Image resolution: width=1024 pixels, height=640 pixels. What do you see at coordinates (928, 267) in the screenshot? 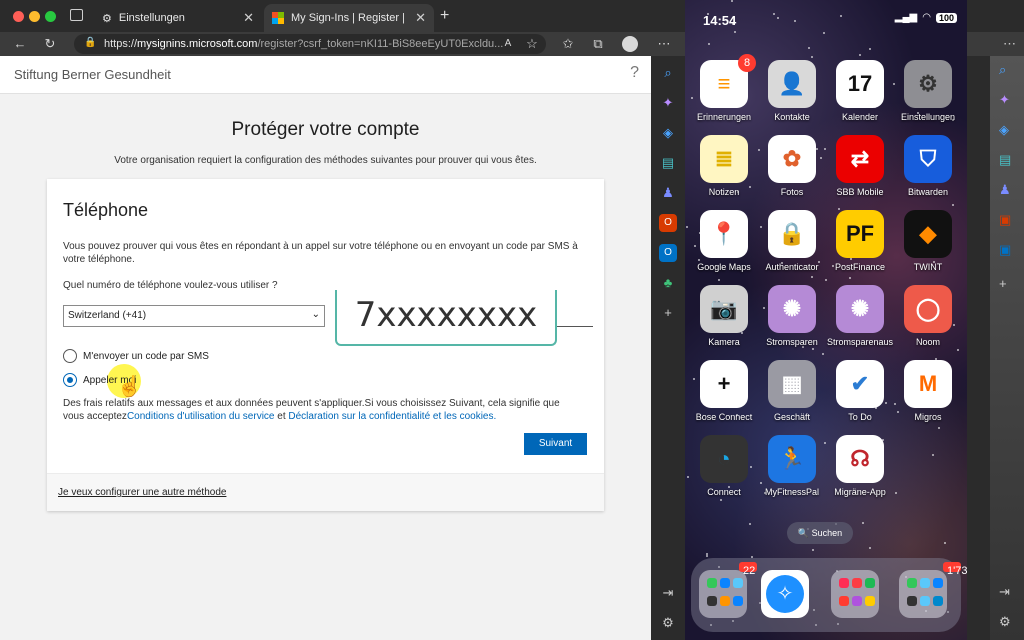
I see `app-label: TWINT` at bounding box center [928, 267].